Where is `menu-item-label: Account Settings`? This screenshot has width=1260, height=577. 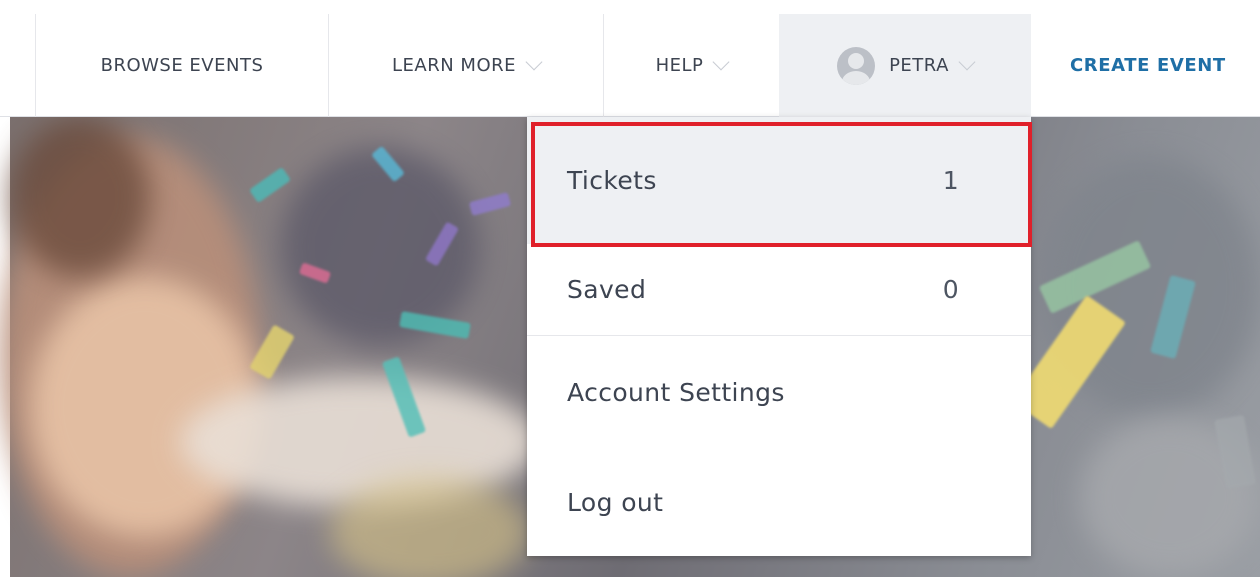
menu-item-label: Account Settings is located at coordinates (676, 392).